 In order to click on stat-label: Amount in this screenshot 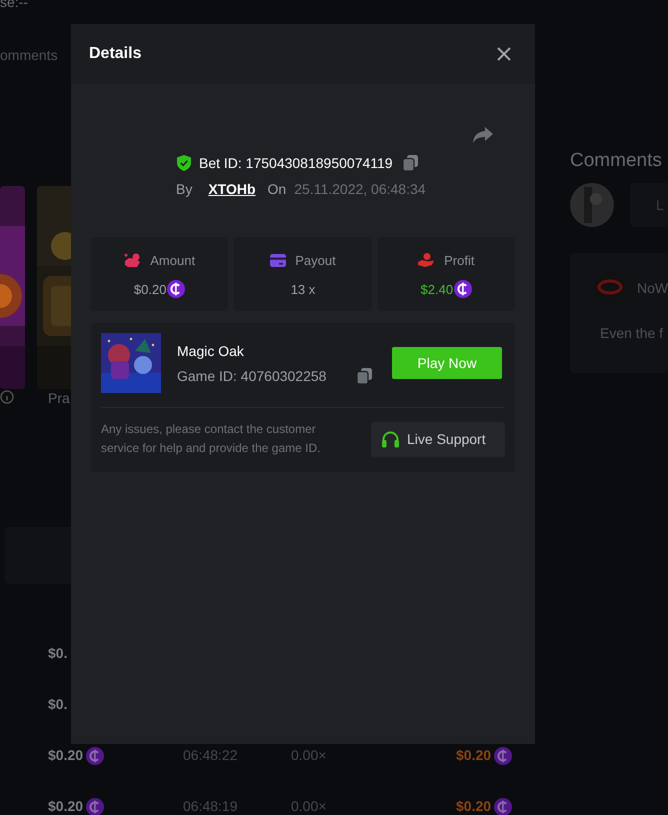, I will do `click(173, 260)`.